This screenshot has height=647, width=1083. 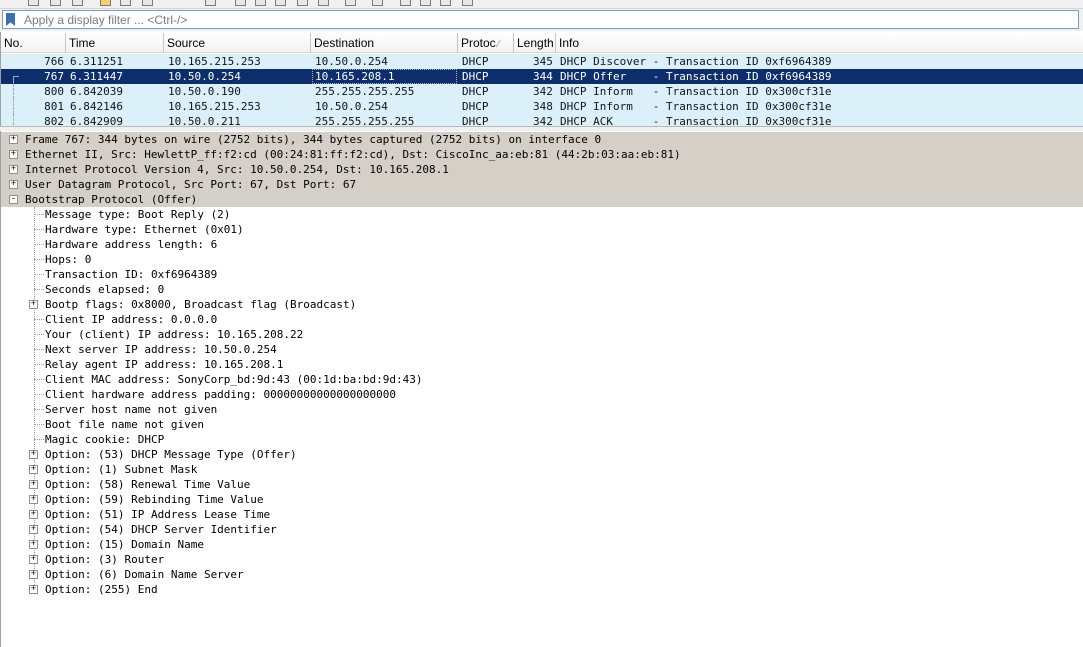 I want to click on detail-tree-item: + Option: (1) Subnet Mask, so click(x=542, y=469).